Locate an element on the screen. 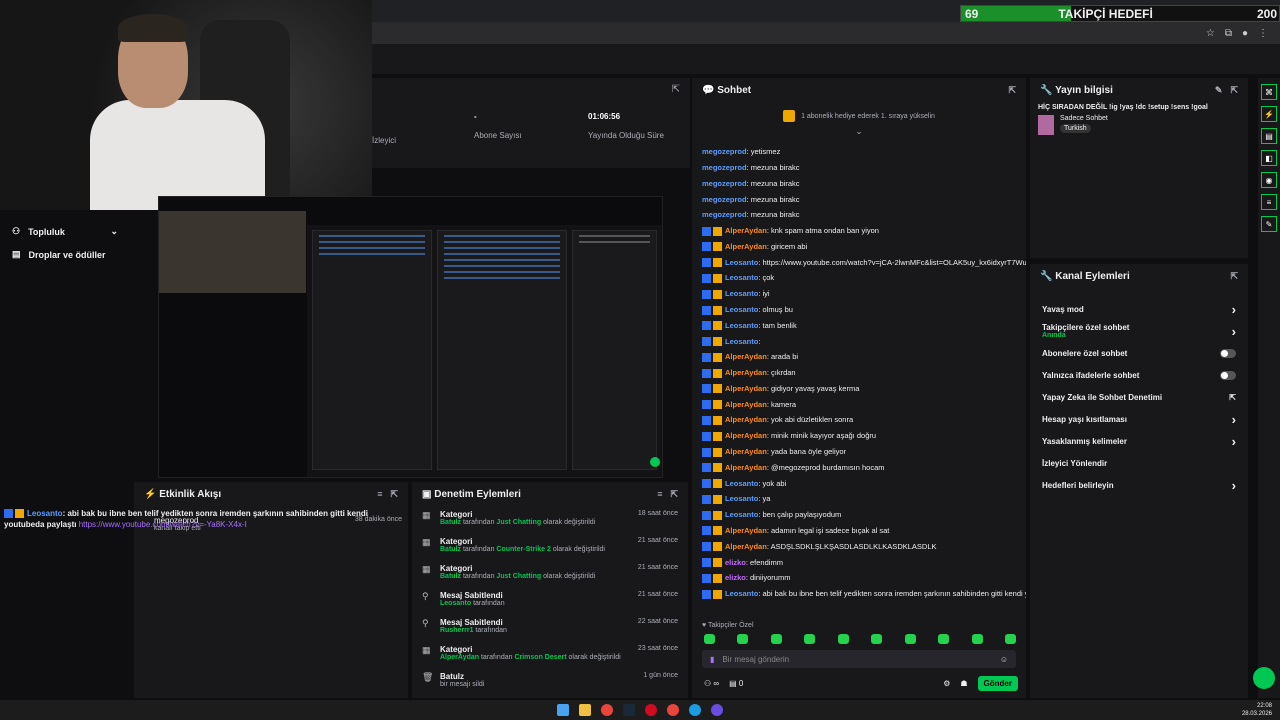  gear-icon: ⚙ is located at coordinates (946, 683).